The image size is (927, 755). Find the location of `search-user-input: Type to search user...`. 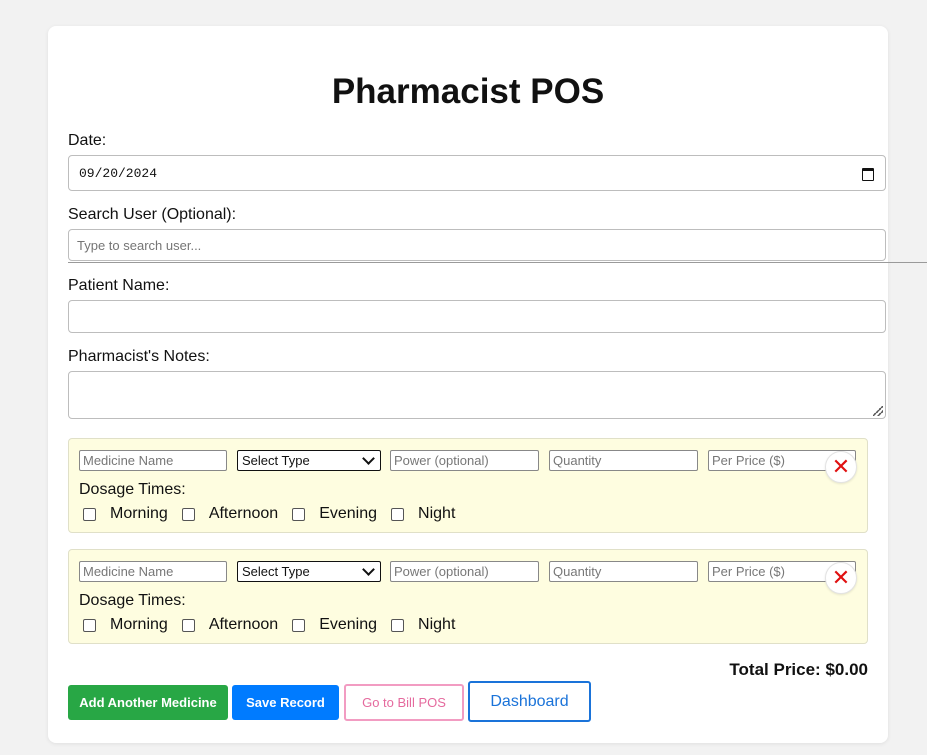

search-user-input: Type to search user... is located at coordinates (477, 245).